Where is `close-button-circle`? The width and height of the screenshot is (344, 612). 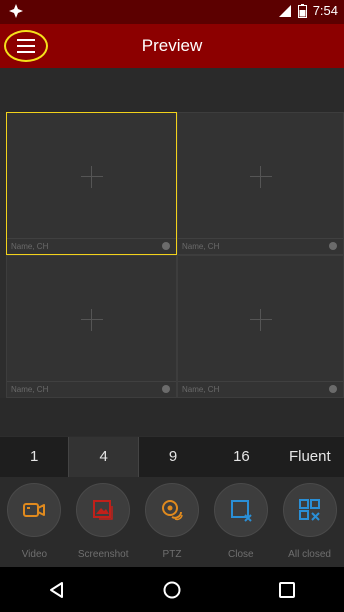
close-button-circle is located at coordinates (240, 510).